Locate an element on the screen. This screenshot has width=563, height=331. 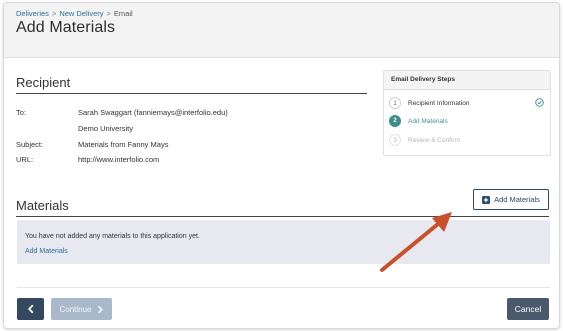
page-title: Add Materials is located at coordinates (66, 27).